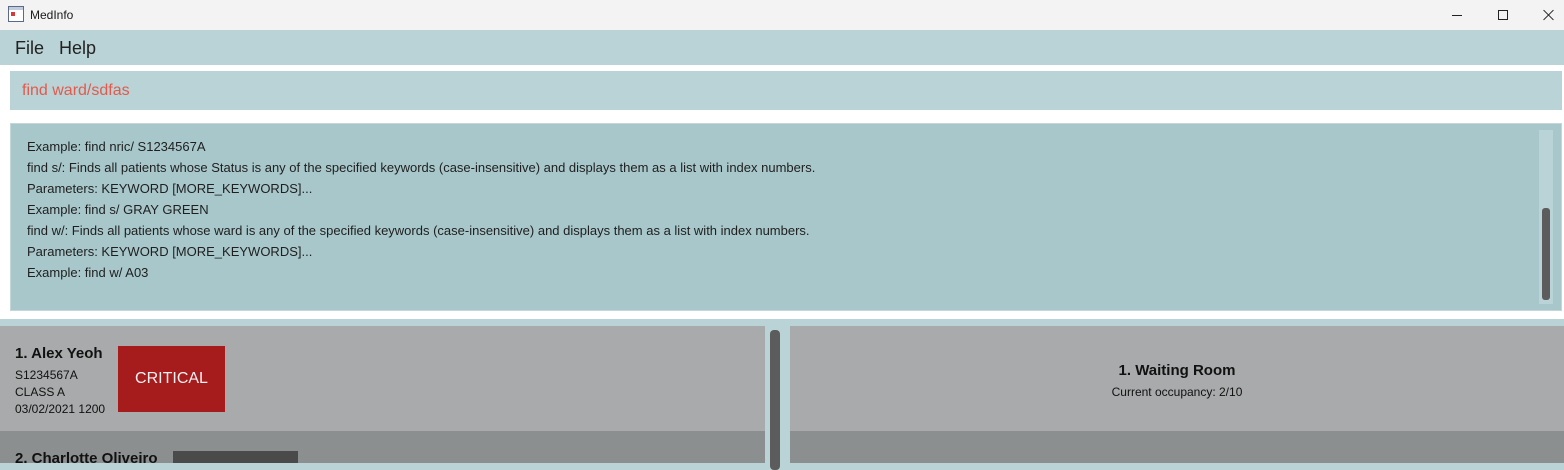 This screenshot has height=470, width=1564. I want to click on menu-bar: File Help, so click(782, 47).